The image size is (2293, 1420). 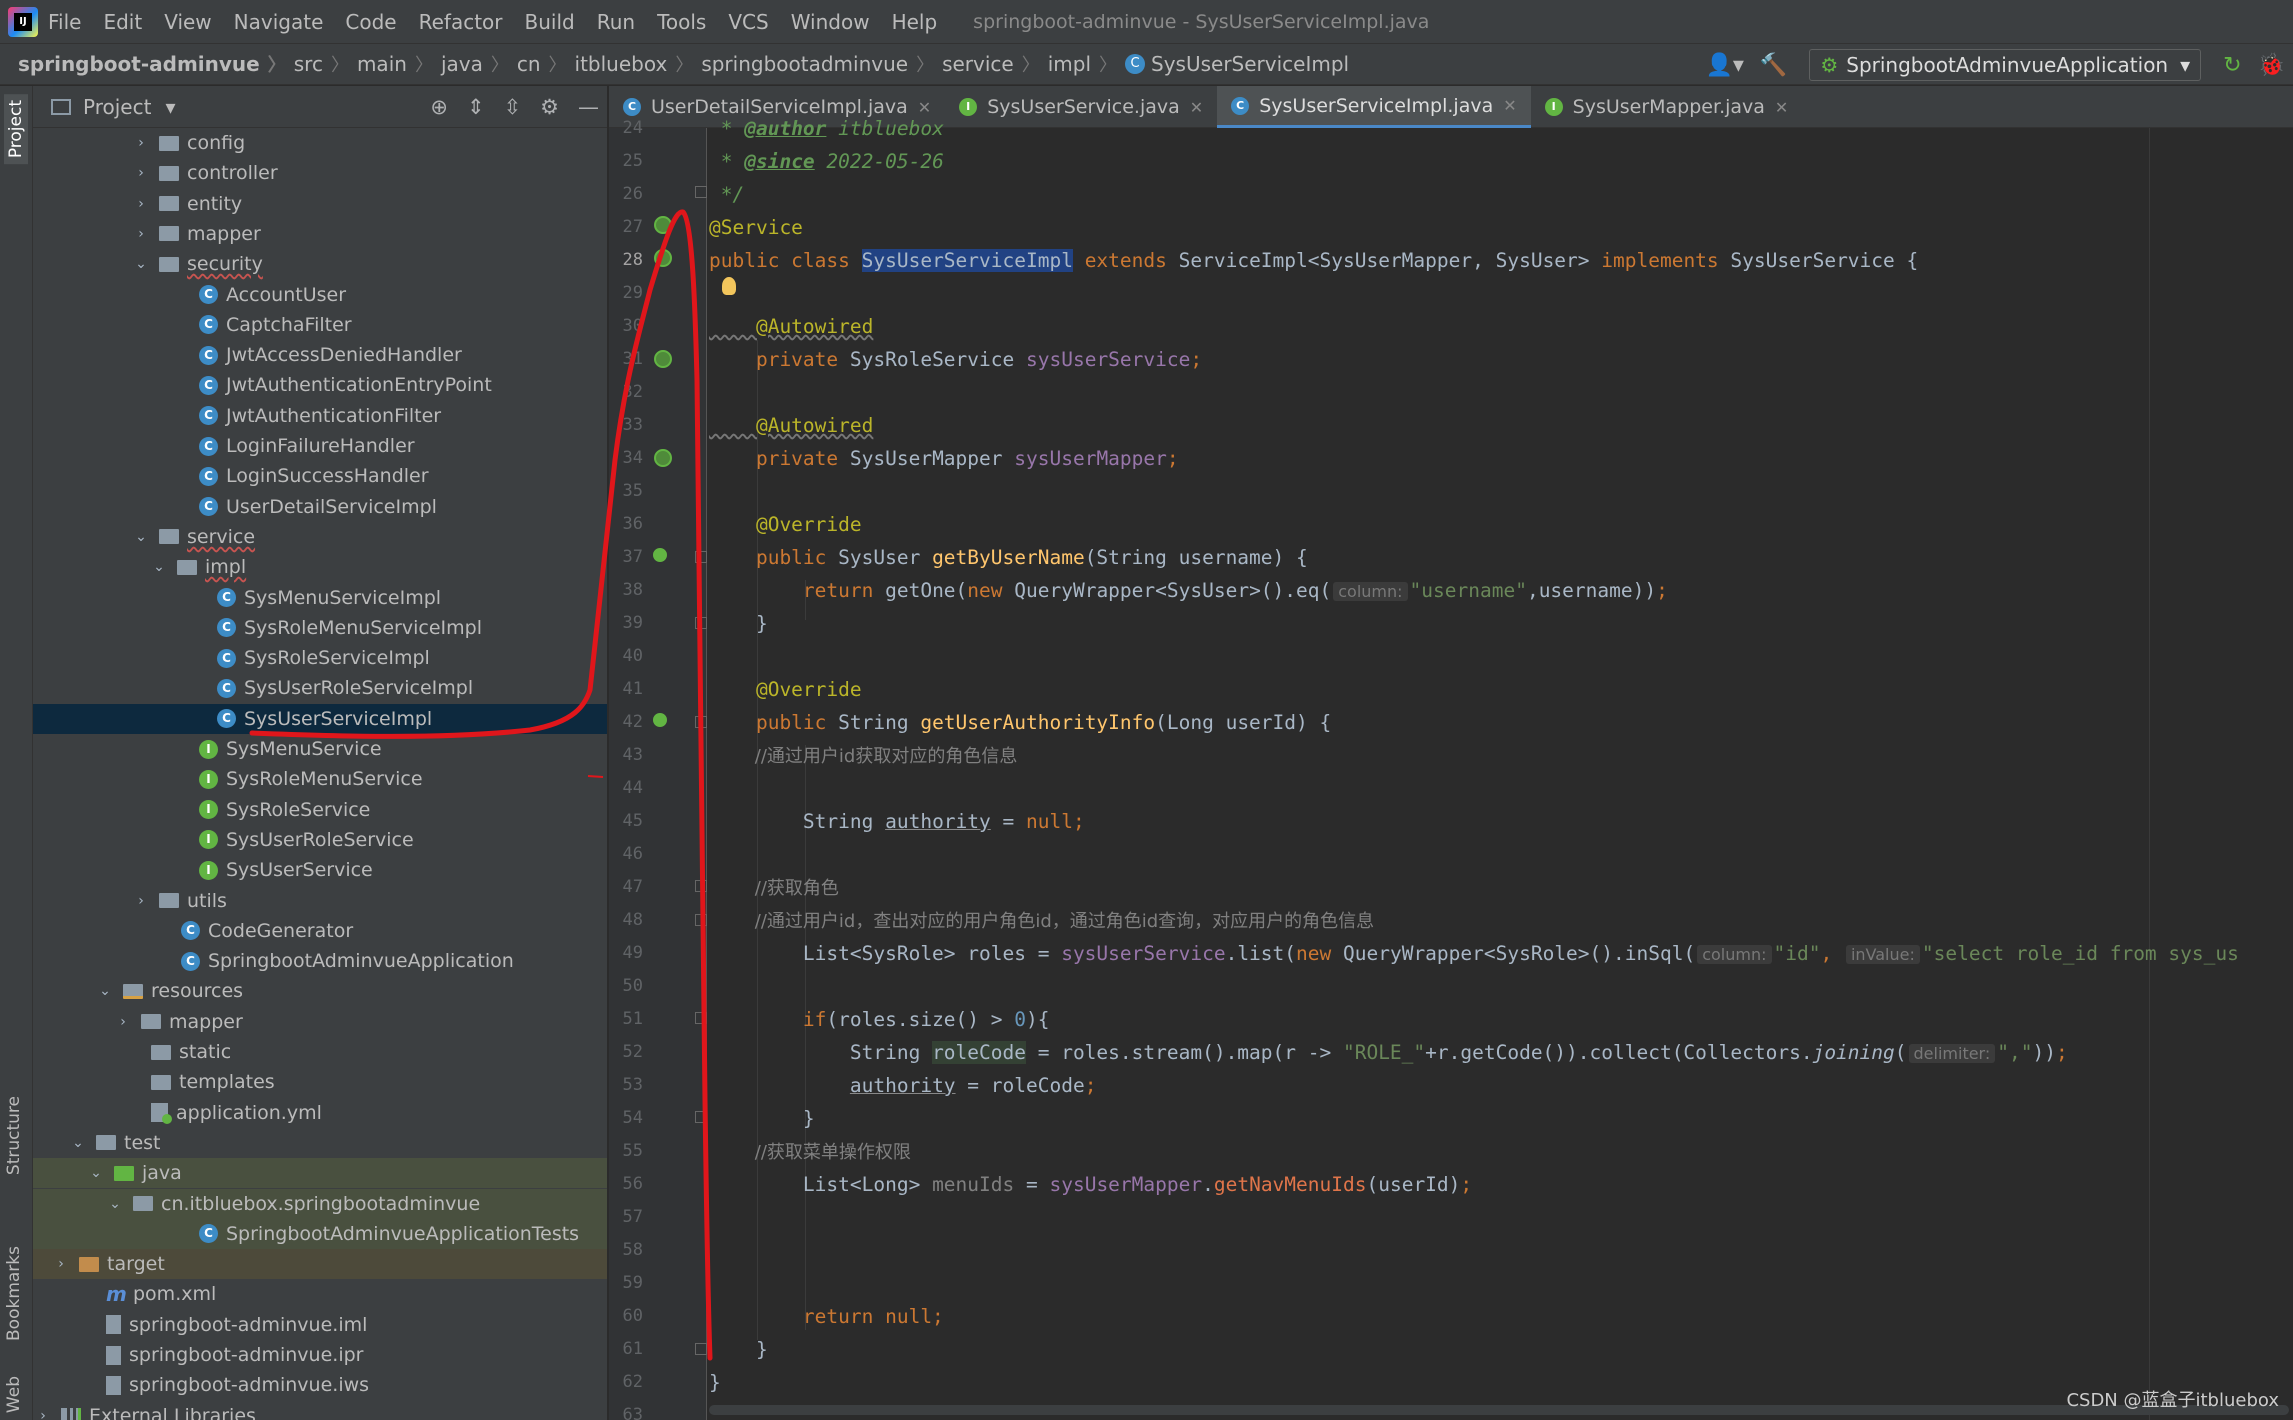 I want to click on tree-item: springboot-adminvue.ipr, so click(x=320, y=1355).